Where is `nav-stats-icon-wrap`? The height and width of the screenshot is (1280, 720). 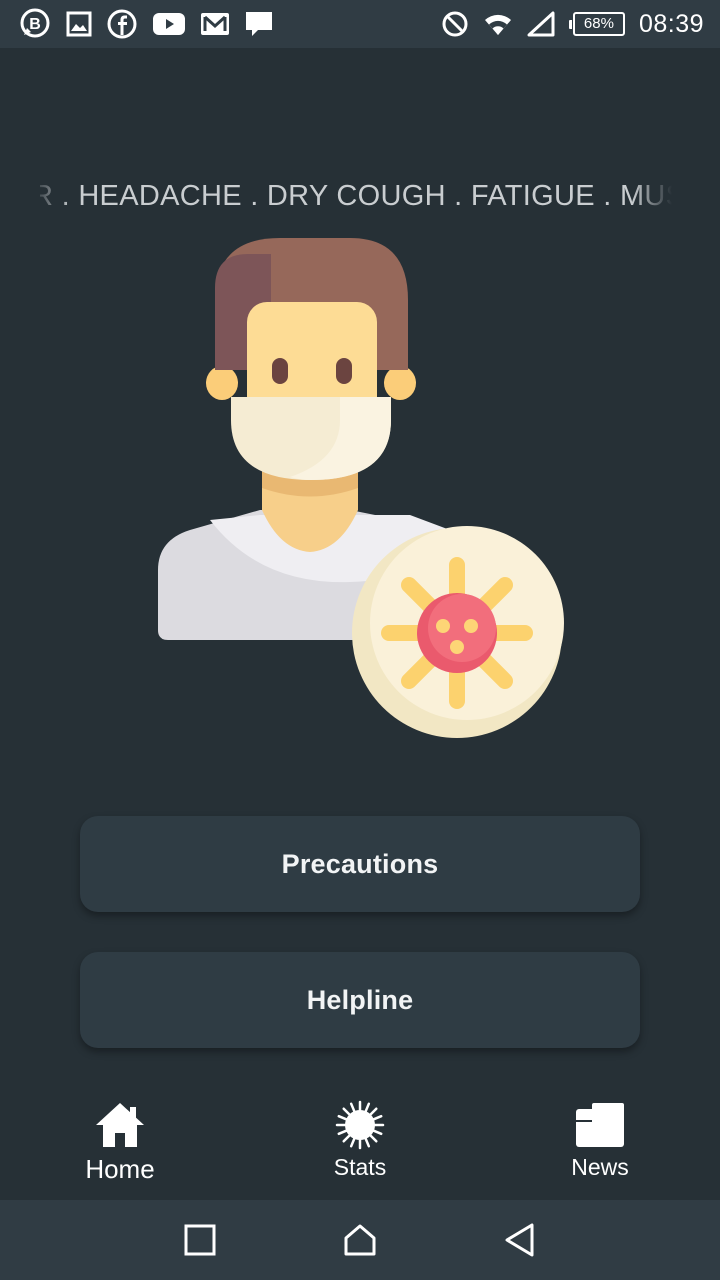 nav-stats-icon-wrap is located at coordinates (360, 1125).